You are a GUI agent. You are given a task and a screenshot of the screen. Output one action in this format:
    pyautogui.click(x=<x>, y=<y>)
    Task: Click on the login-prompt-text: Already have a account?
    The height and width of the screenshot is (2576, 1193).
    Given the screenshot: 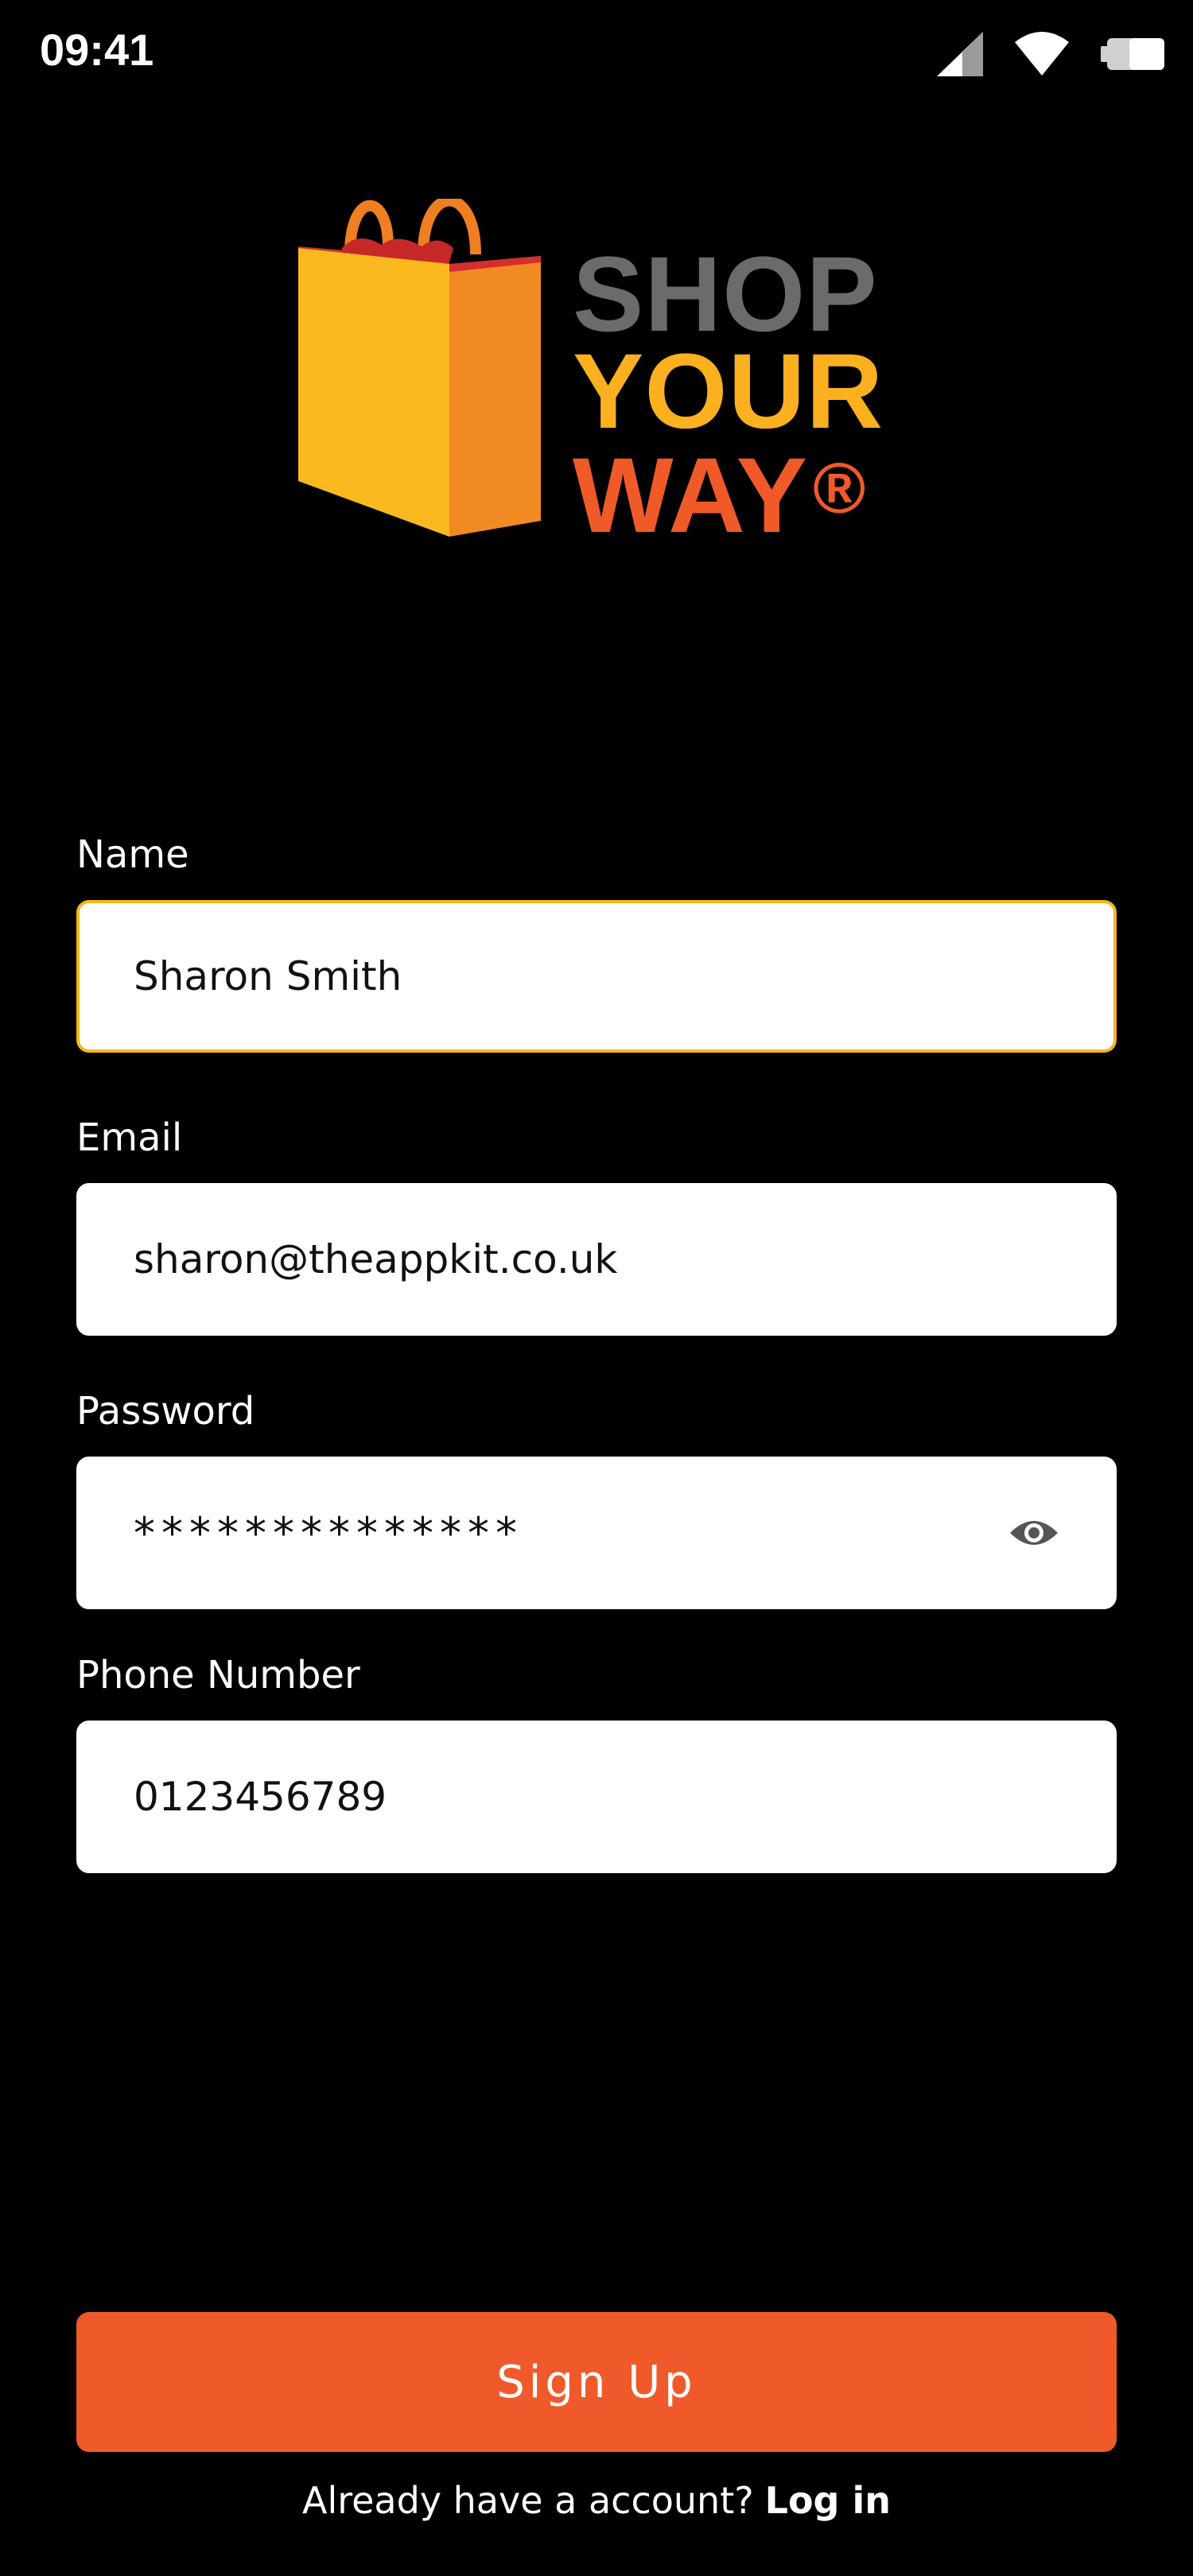 What is the action you would take?
    pyautogui.click(x=527, y=2500)
    